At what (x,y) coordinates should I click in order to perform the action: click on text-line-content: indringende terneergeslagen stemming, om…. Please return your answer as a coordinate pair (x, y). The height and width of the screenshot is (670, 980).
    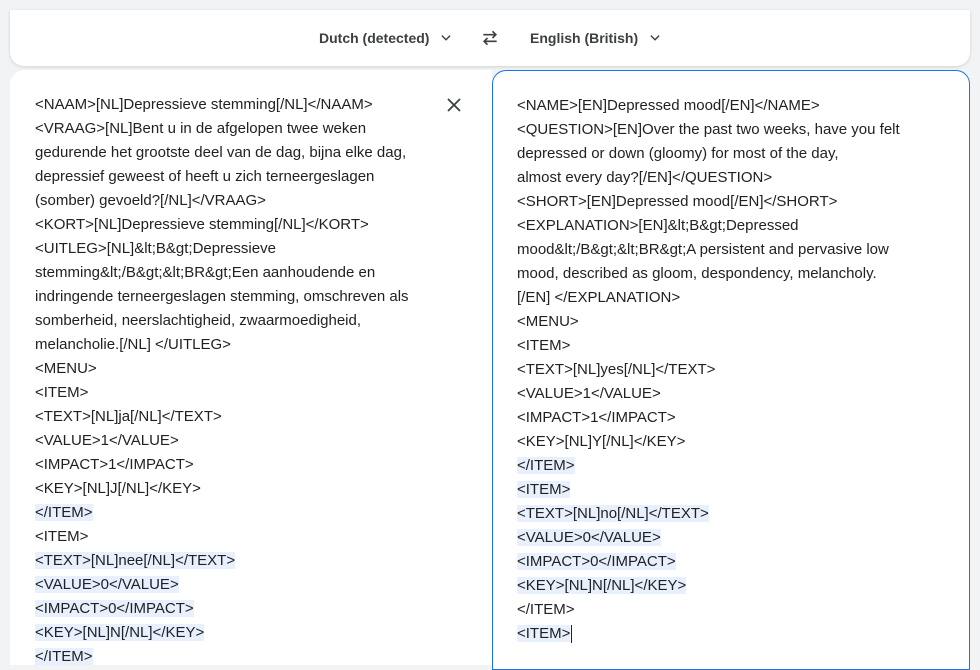
    Looking at the image, I should click on (222, 296).